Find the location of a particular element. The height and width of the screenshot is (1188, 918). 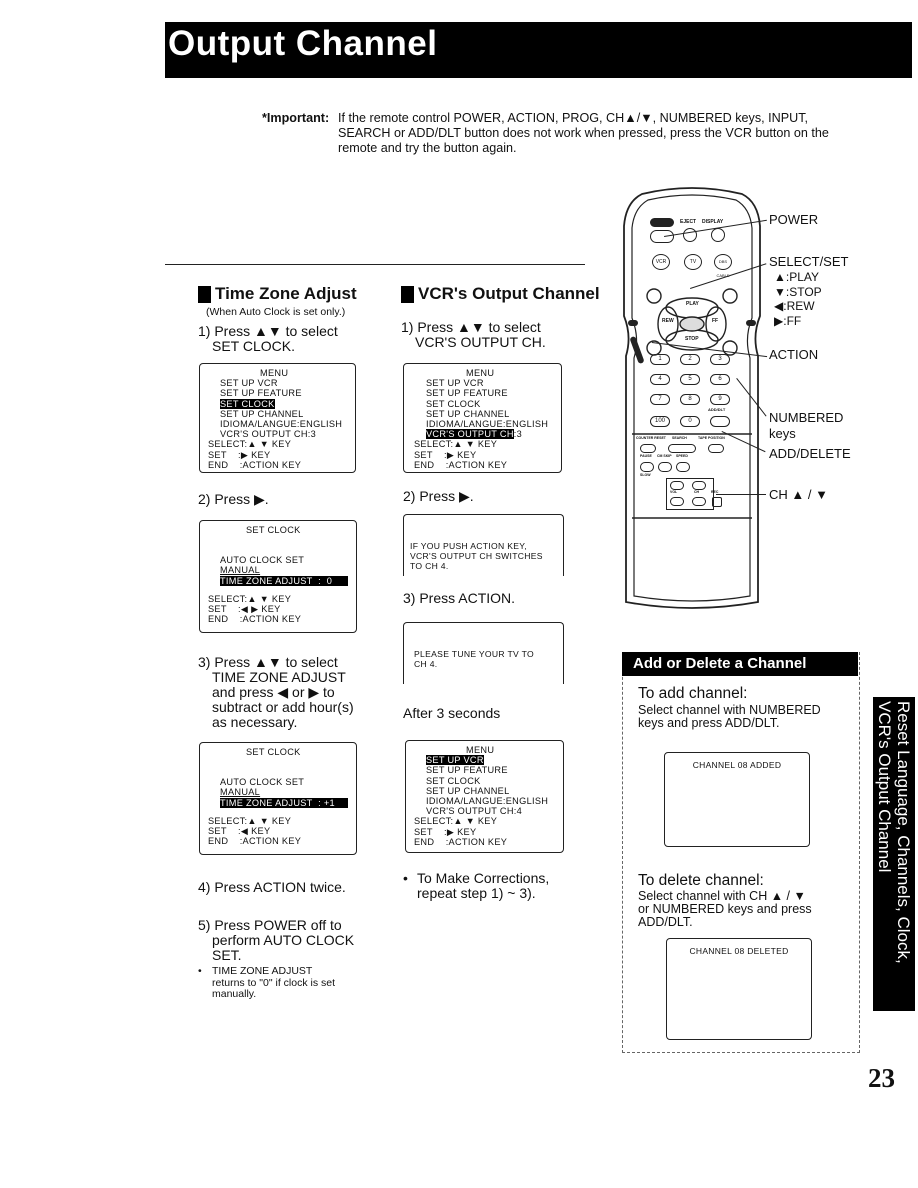

menu-row: SET UP CHANNEL is located at coordinates (281, 414).